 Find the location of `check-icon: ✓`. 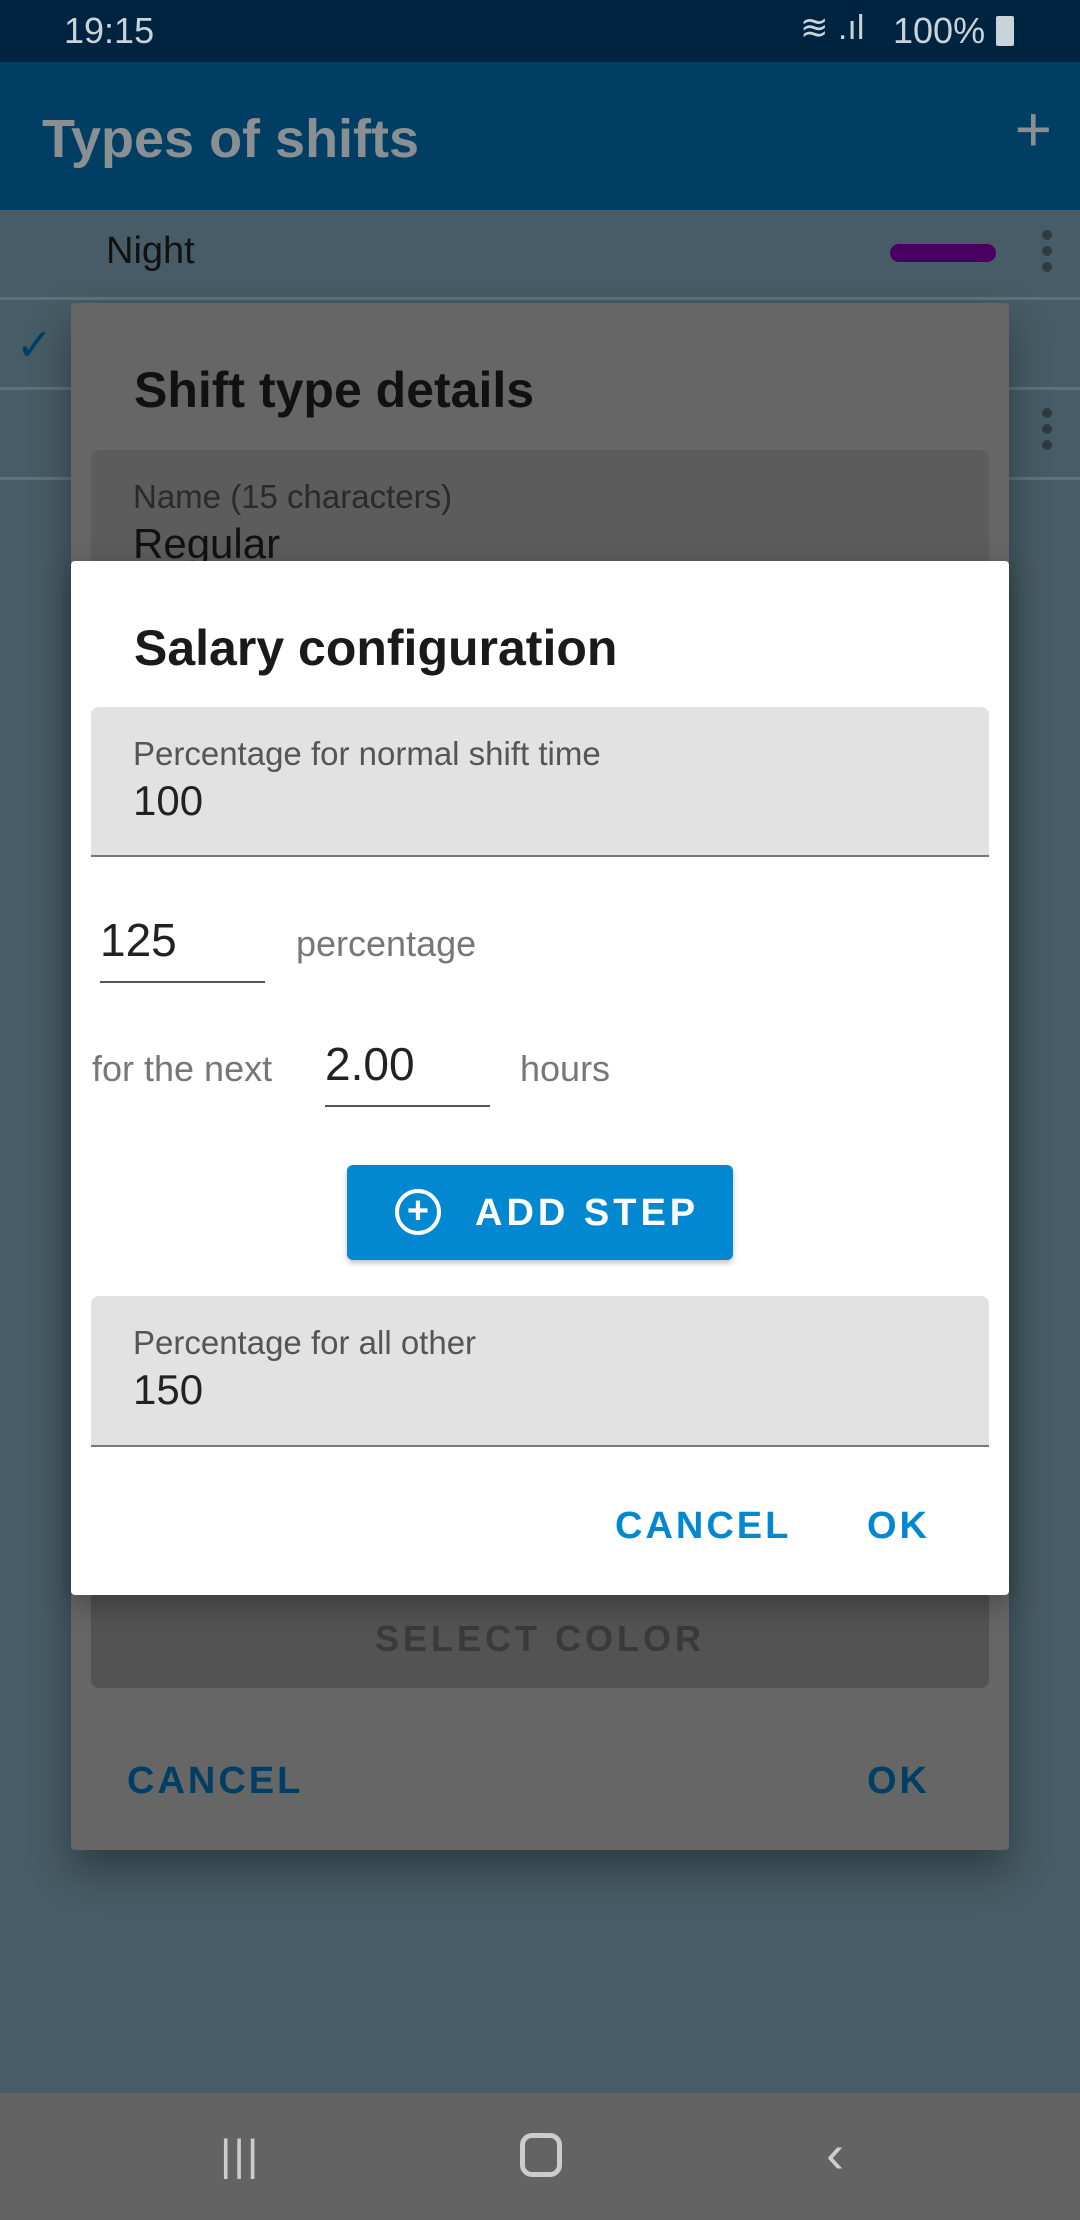

check-icon: ✓ is located at coordinates (34, 345).